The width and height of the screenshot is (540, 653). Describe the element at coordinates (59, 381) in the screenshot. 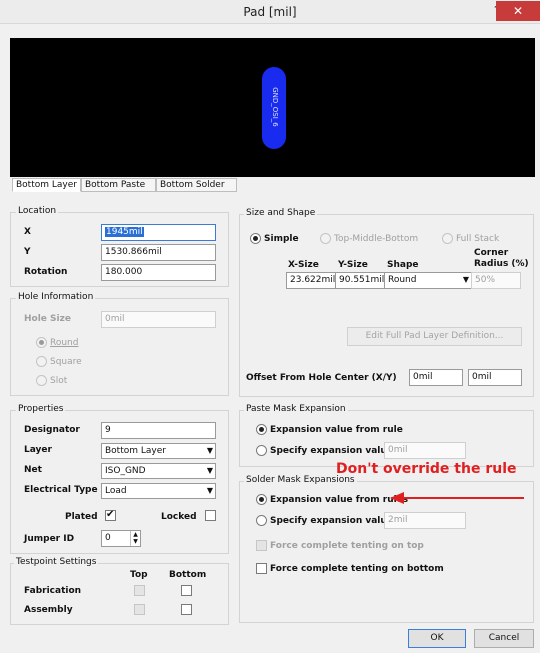

I see `hole-slot-label: Slot` at that location.